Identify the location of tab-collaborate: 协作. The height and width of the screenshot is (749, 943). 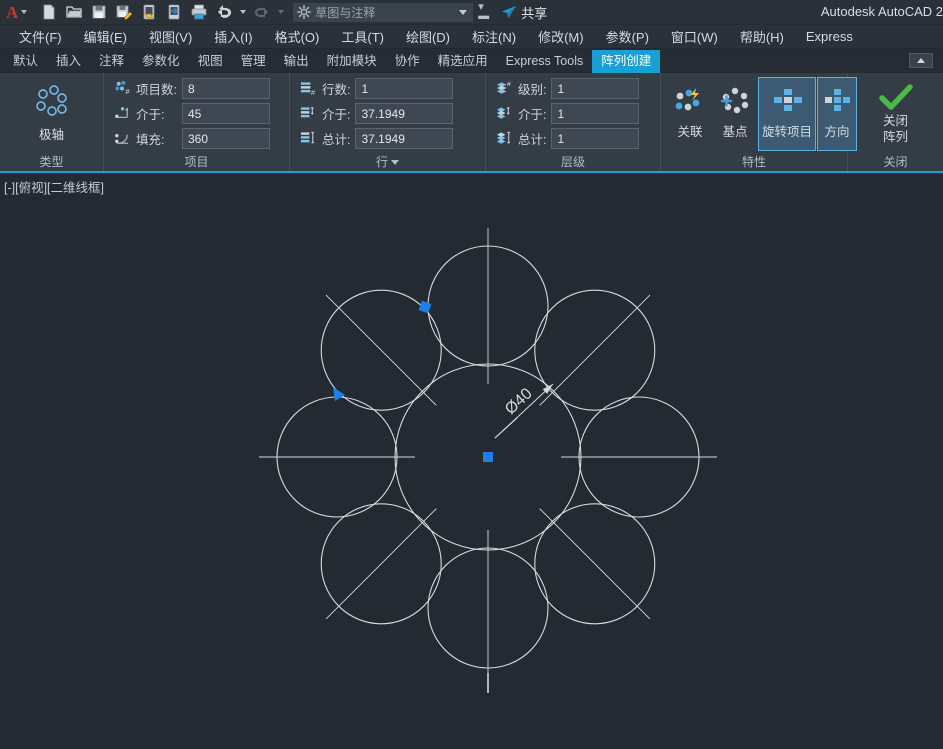
(407, 61).